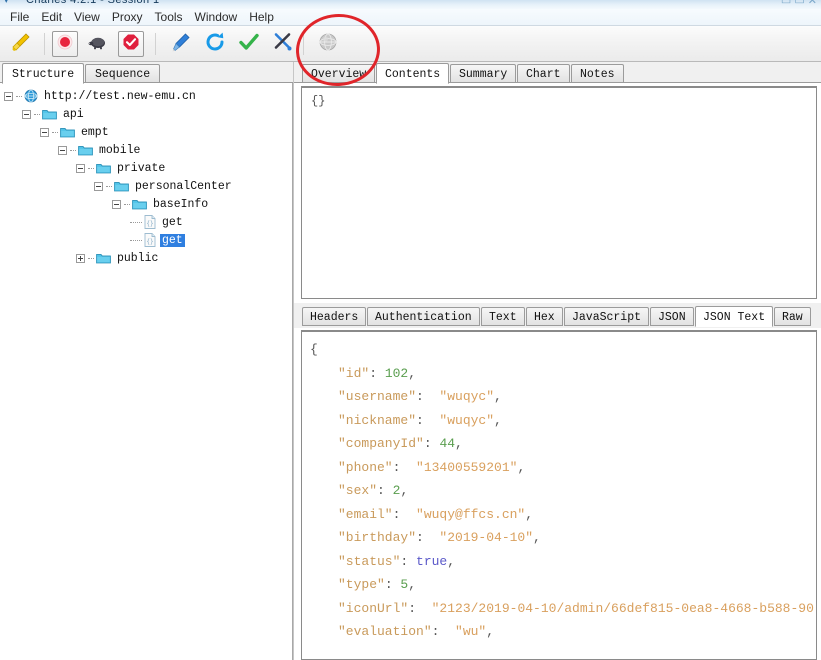 The width and height of the screenshot is (821, 660). I want to click on tree-node: baseInfo, so click(146, 204).